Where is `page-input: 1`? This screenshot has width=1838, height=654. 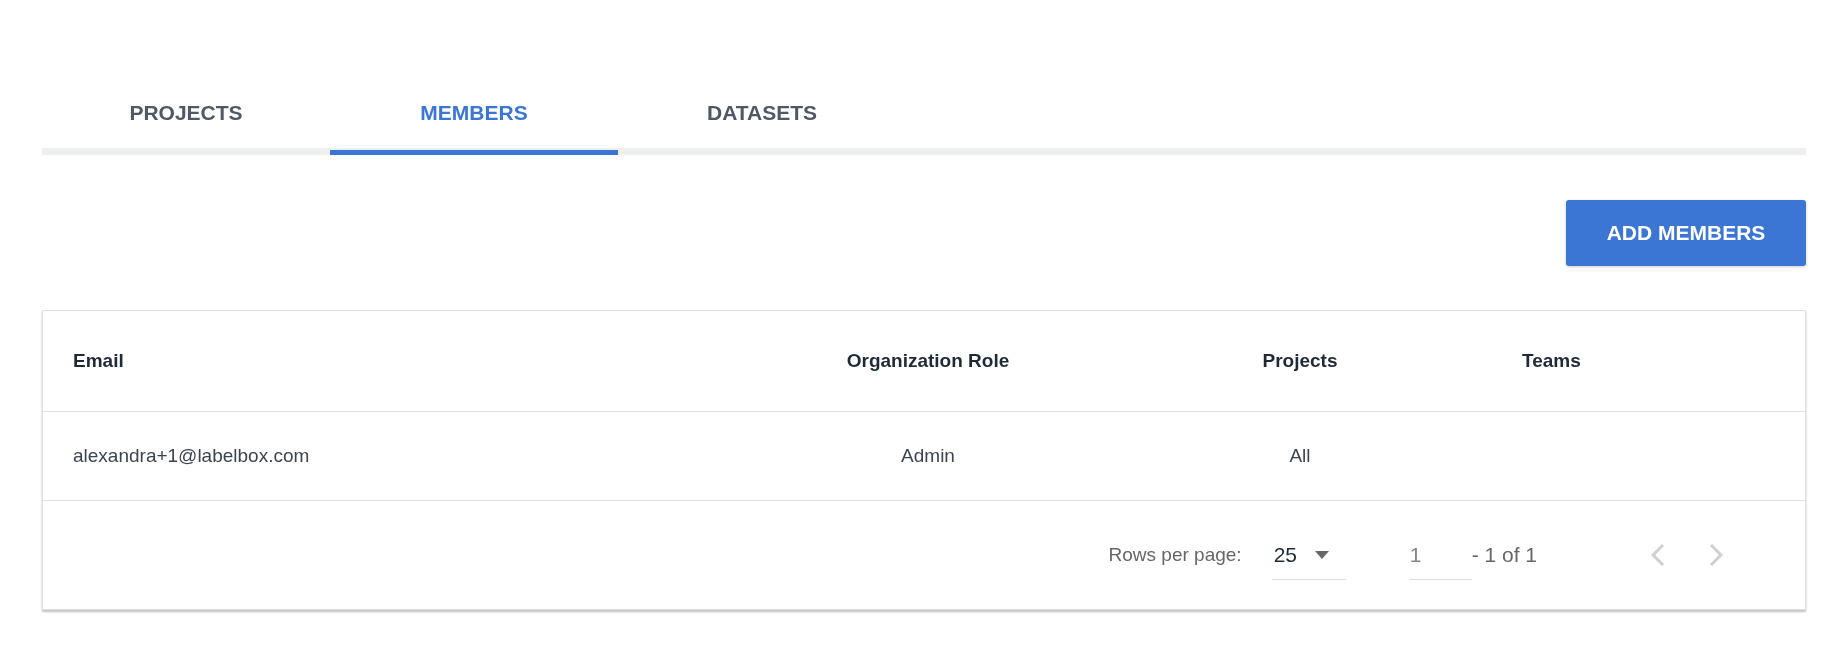
page-input: 1 is located at coordinates (1440, 561).